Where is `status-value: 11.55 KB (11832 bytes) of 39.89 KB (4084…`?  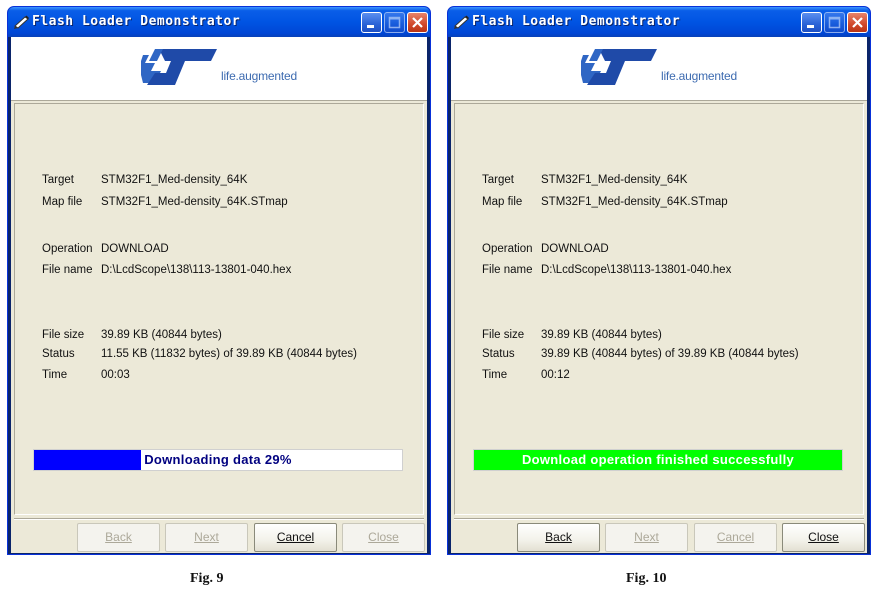
status-value: 11.55 KB (11832 bytes) of 39.89 KB (4084… is located at coordinates (229, 354).